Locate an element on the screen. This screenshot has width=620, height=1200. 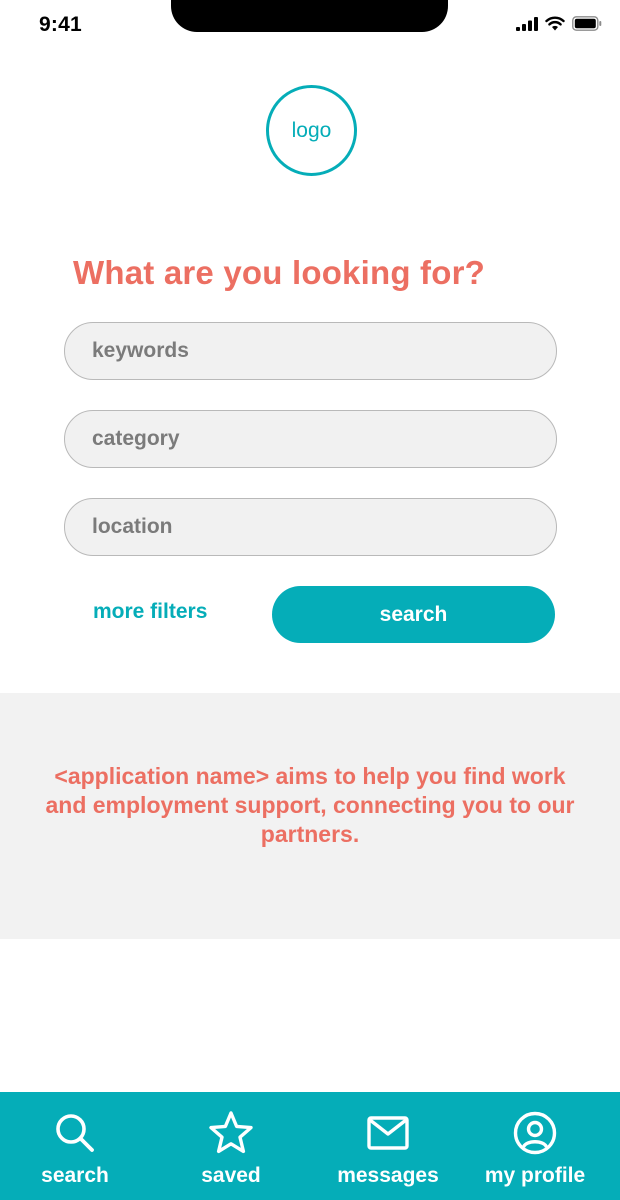
category-input is located at coordinates (310, 439).